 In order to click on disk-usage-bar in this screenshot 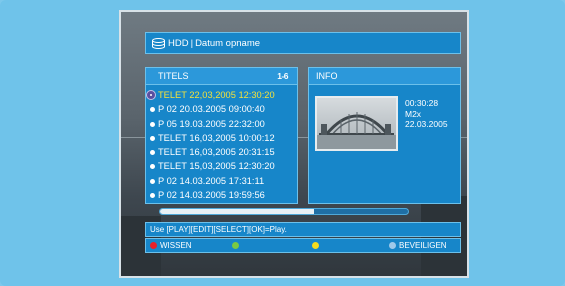, I will do `click(284, 211)`.